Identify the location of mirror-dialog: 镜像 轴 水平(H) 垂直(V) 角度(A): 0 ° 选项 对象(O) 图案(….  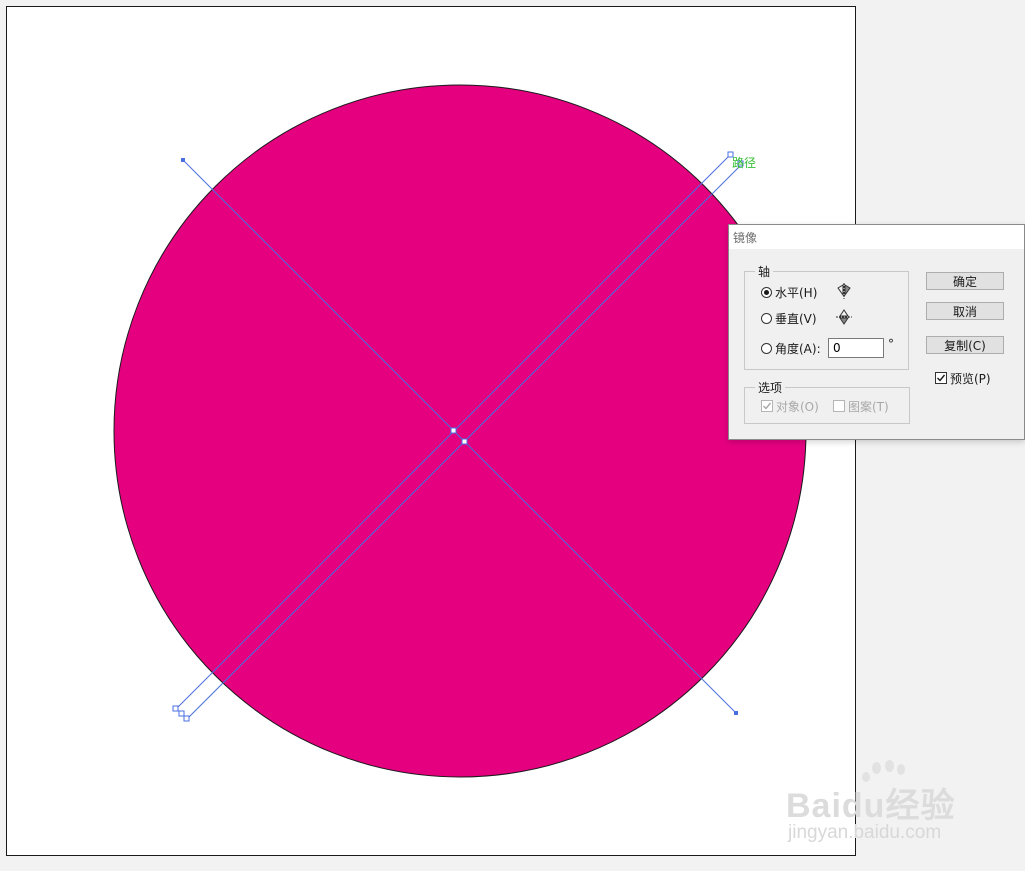
(876, 332).